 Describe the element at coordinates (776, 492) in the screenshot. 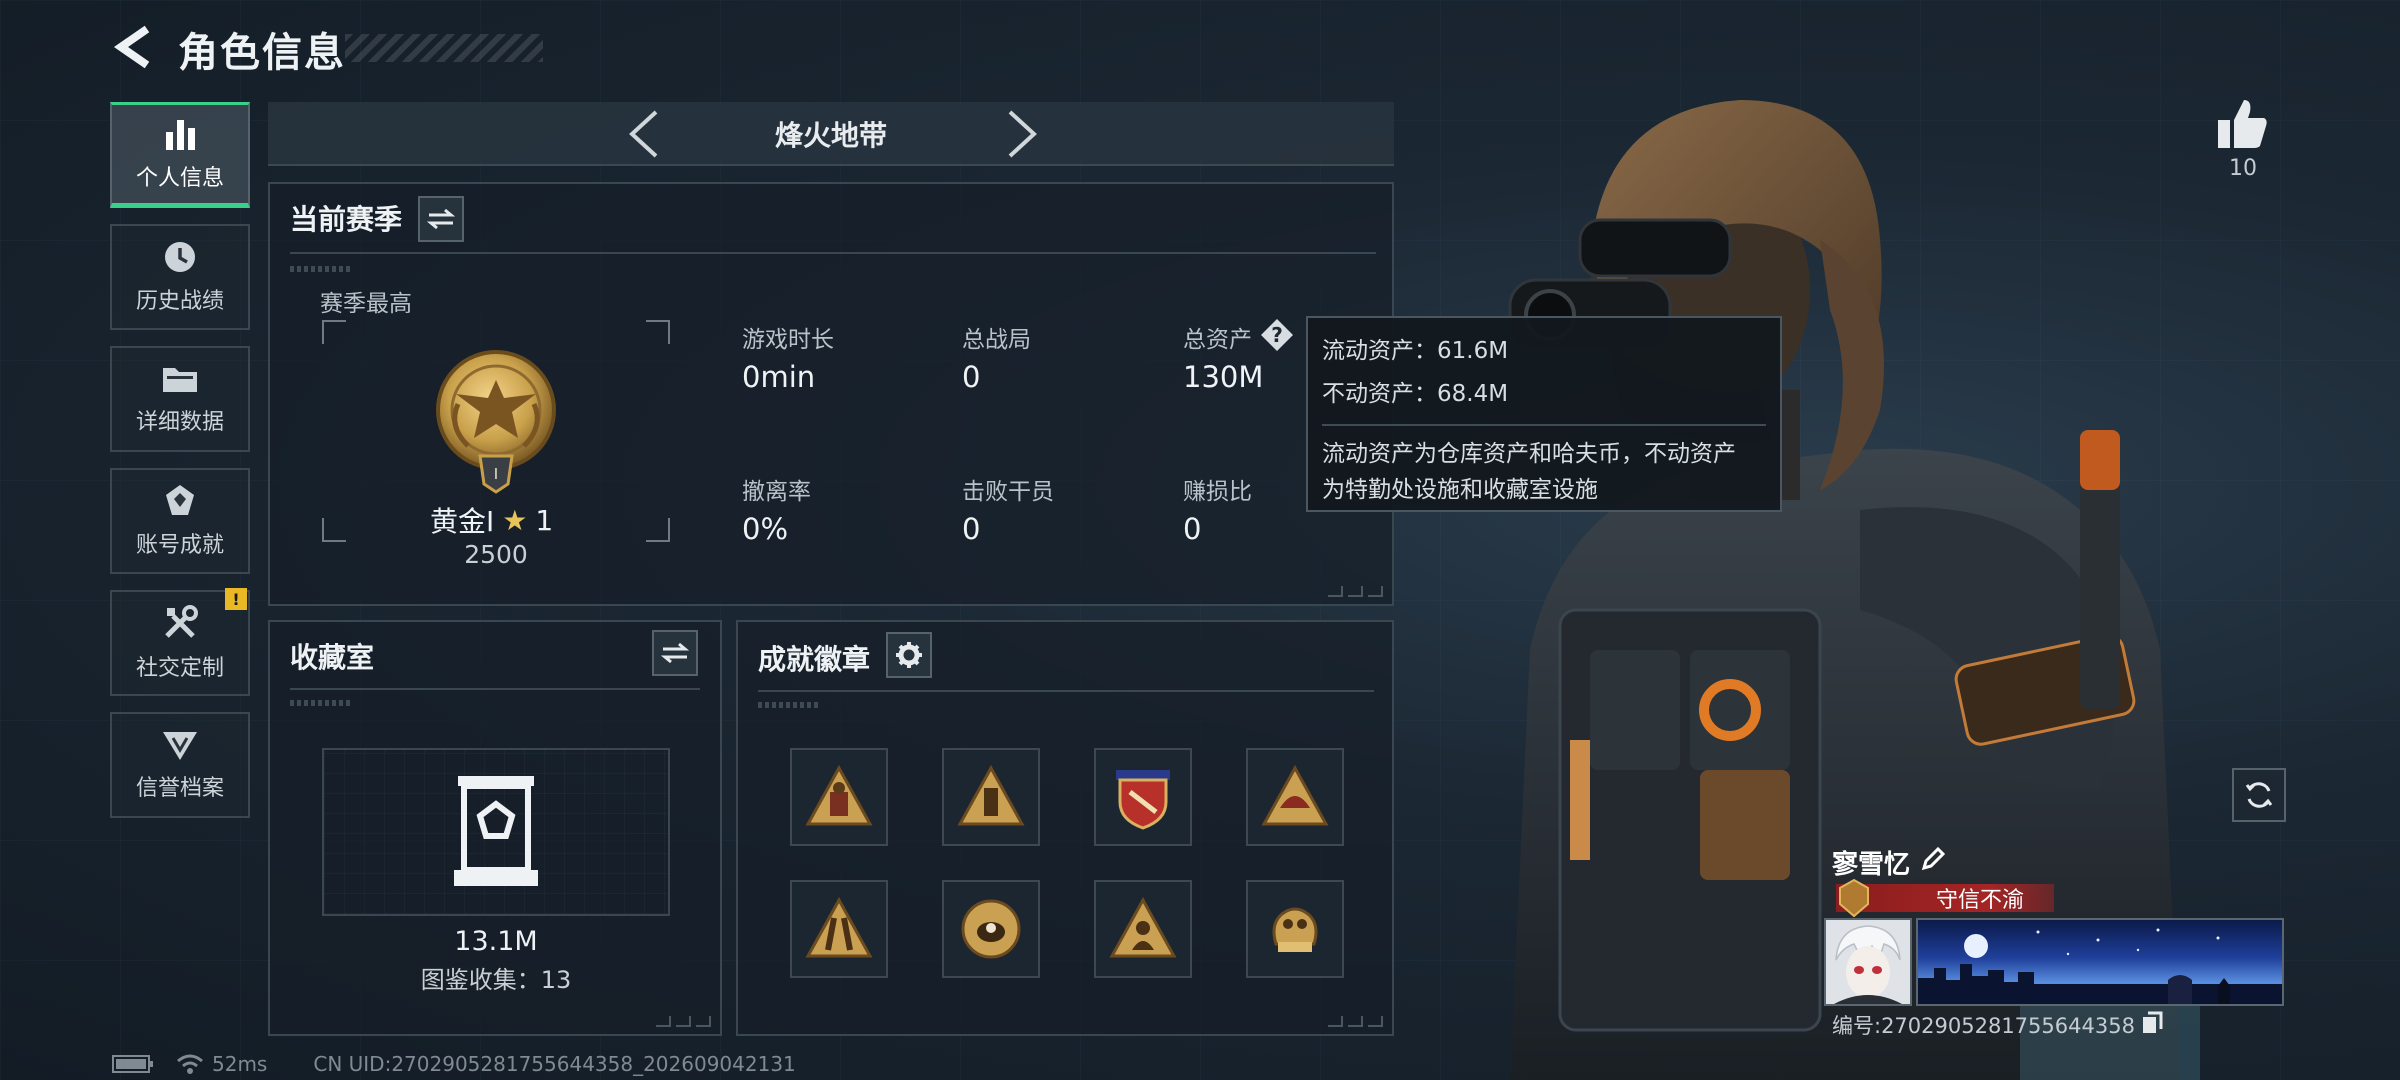

I see `stat-label: 撤离率` at that location.